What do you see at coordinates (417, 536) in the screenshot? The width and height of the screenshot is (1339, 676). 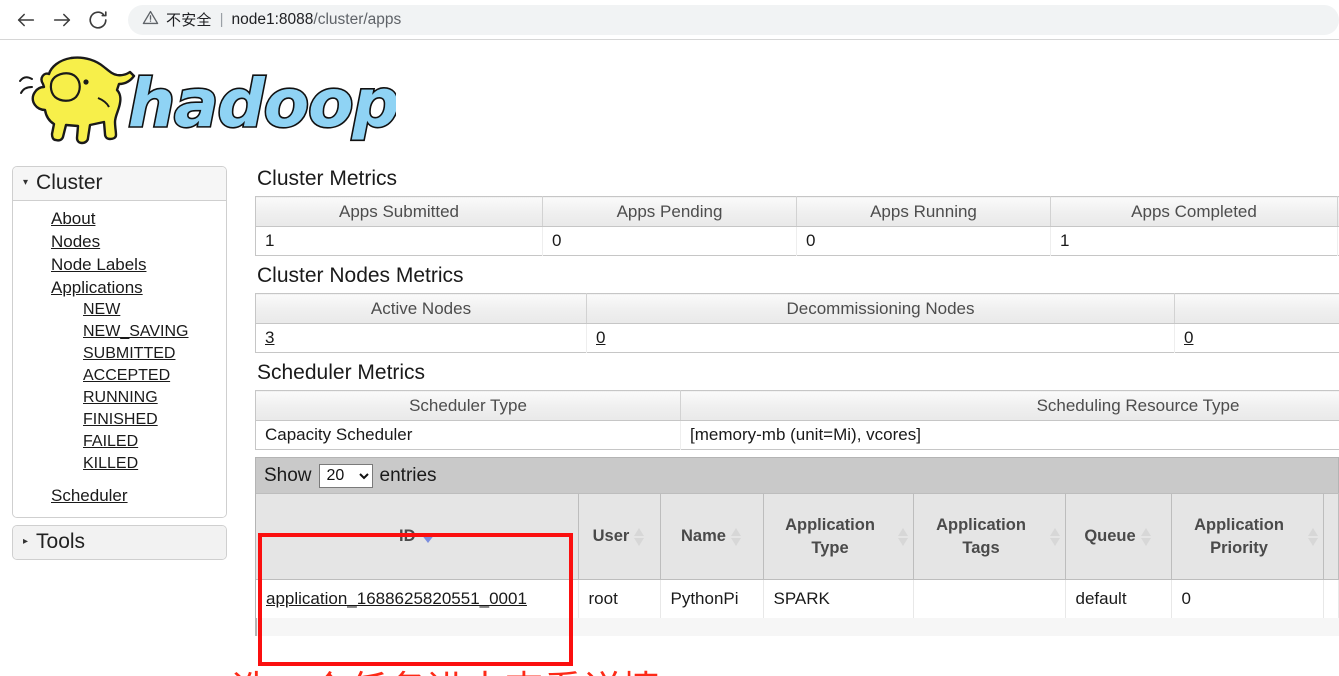 I see `col-id: ID` at bounding box center [417, 536].